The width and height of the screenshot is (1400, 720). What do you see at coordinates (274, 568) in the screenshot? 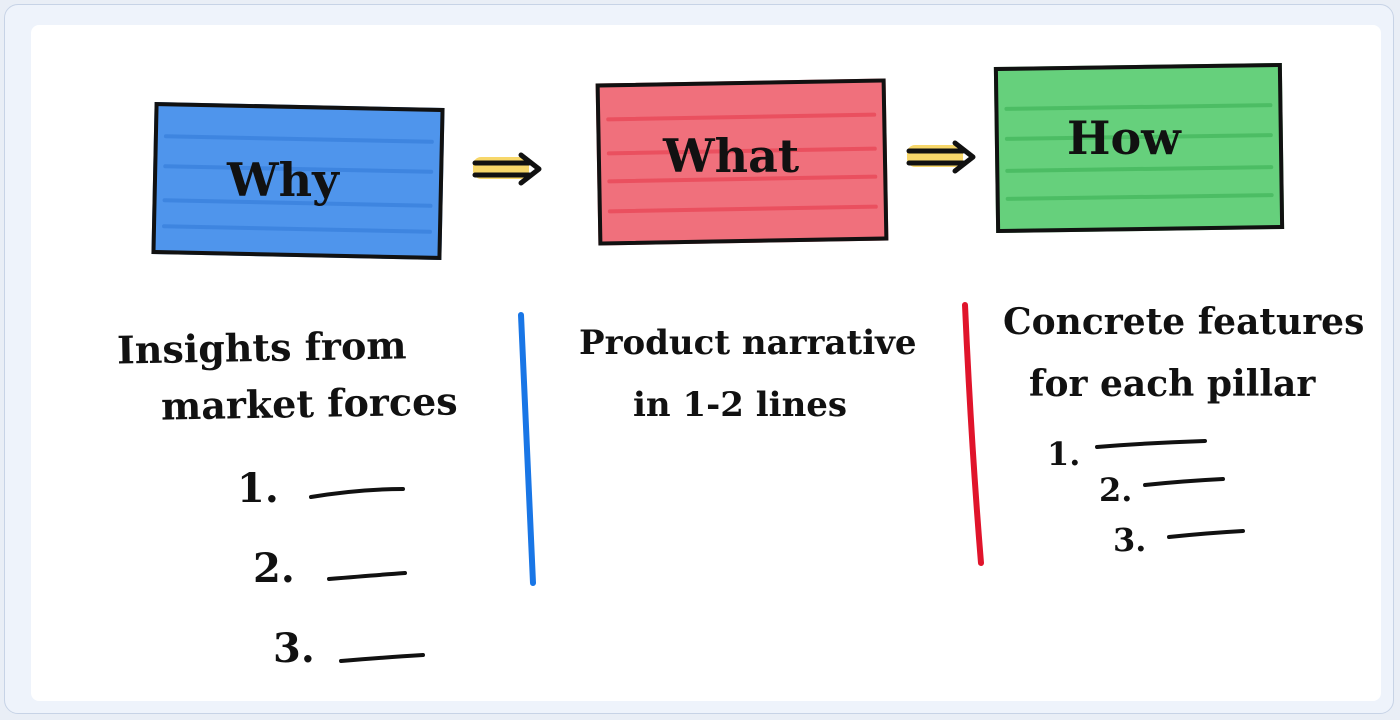
I see `why-list-item-number: 2.` at bounding box center [274, 568].